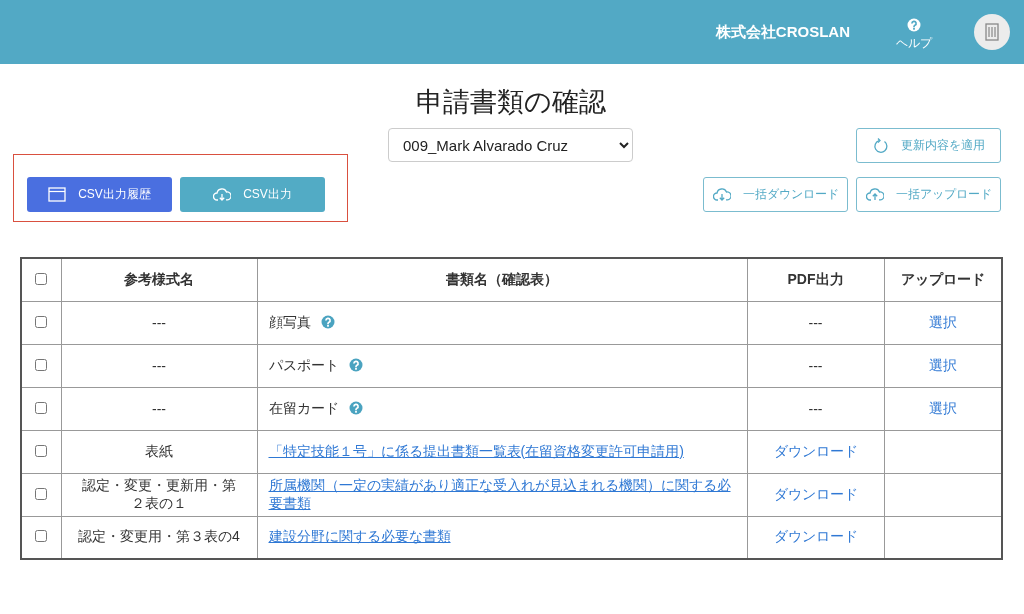  I want to click on document-name: 在留カード, so click(303, 407).